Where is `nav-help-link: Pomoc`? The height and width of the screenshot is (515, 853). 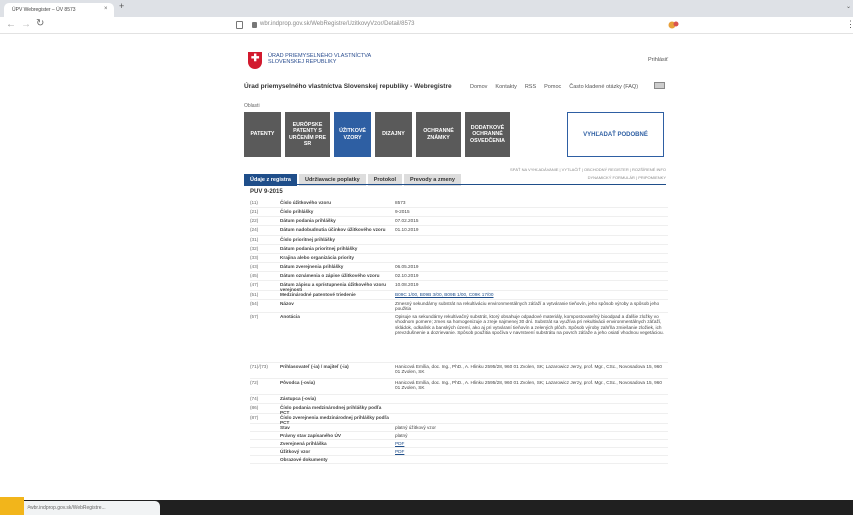
nav-help-link: Pomoc is located at coordinates (552, 87).